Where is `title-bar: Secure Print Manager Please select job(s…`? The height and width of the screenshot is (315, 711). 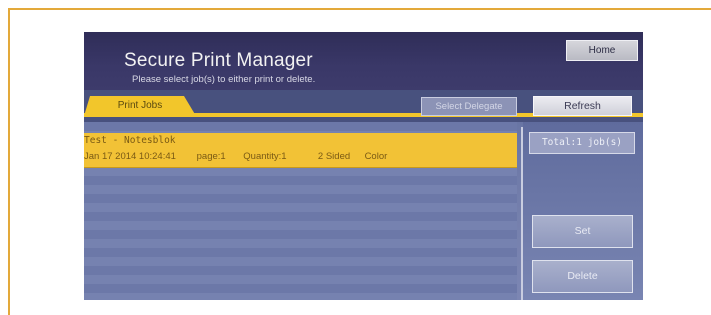
title-bar: Secure Print Manager Please select job(s… is located at coordinates (363, 61).